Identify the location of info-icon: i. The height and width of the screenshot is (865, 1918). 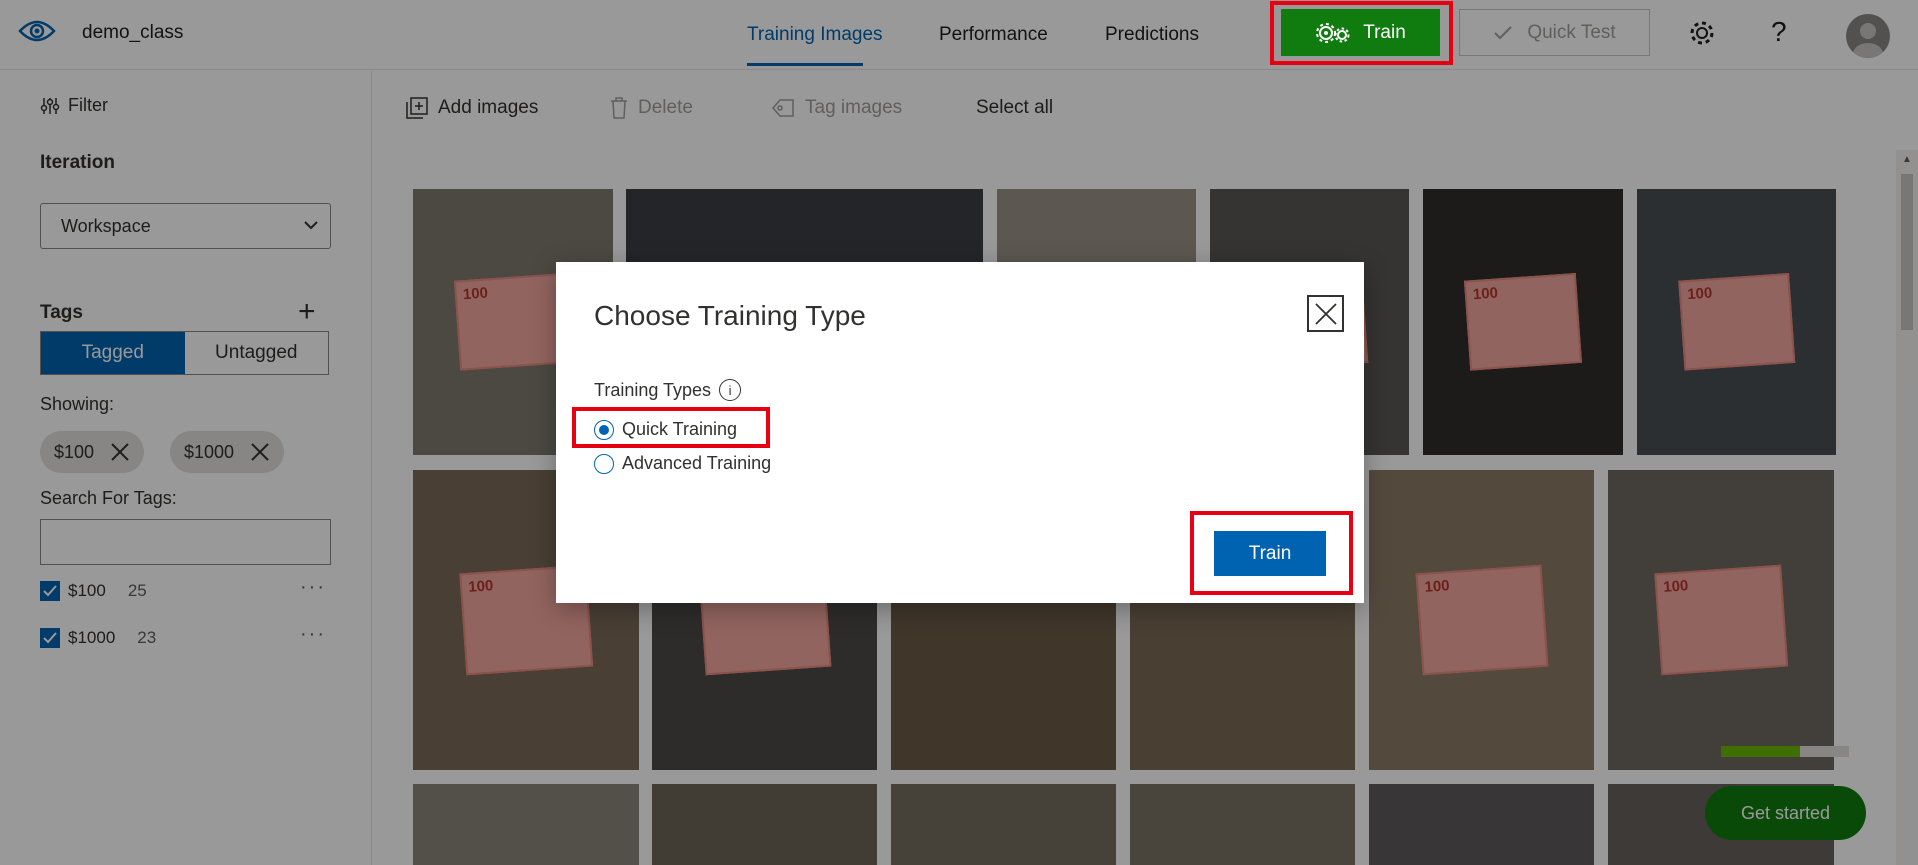
(730, 390).